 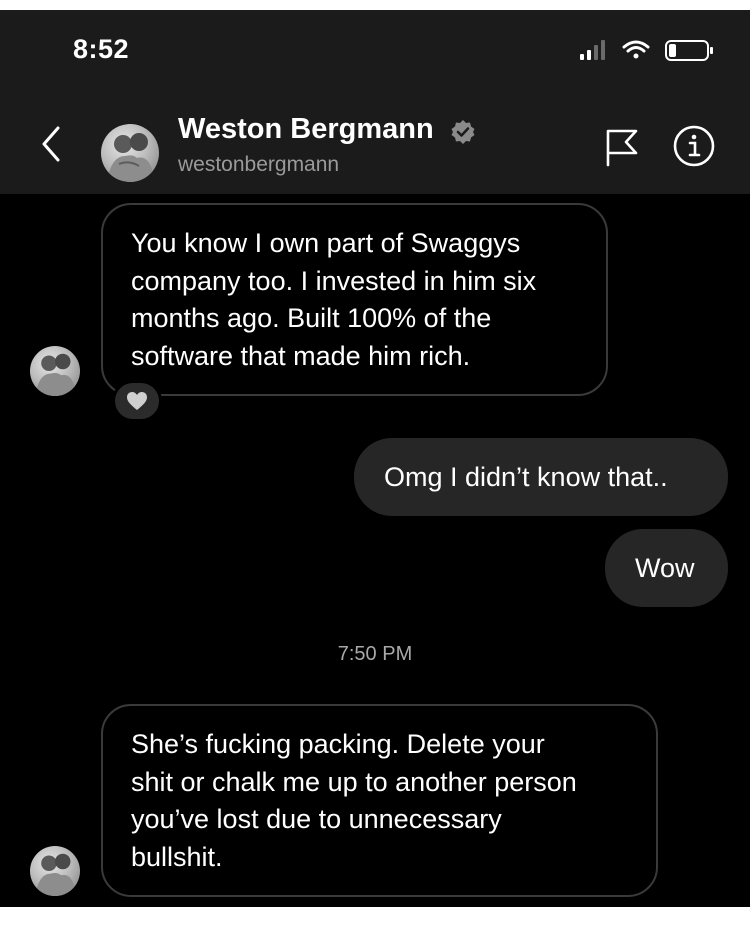 I want to click on heart-icon, so click(x=137, y=401).